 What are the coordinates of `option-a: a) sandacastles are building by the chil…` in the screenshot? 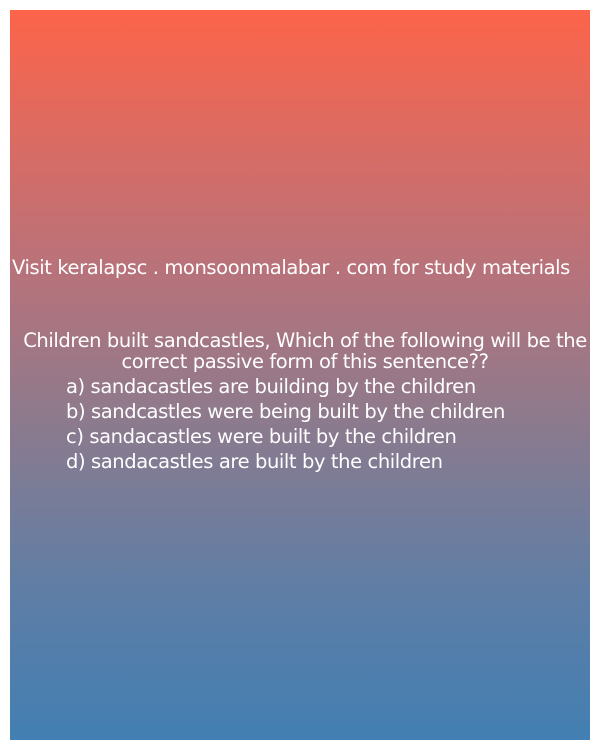 It's located at (271, 386).